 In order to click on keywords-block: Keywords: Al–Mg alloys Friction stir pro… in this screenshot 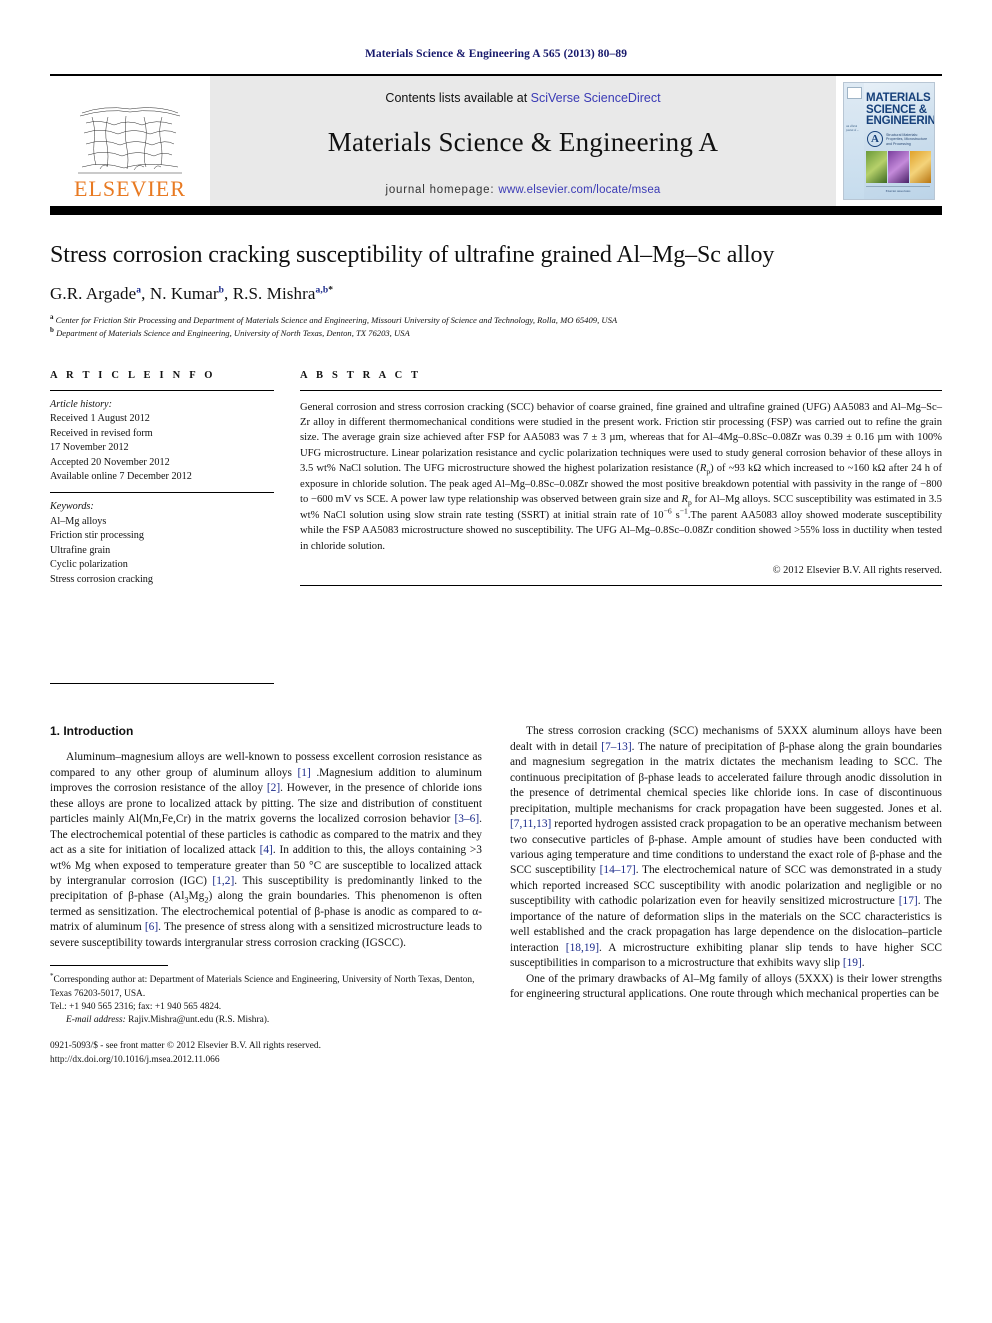, I will do `click(162, 543)`.